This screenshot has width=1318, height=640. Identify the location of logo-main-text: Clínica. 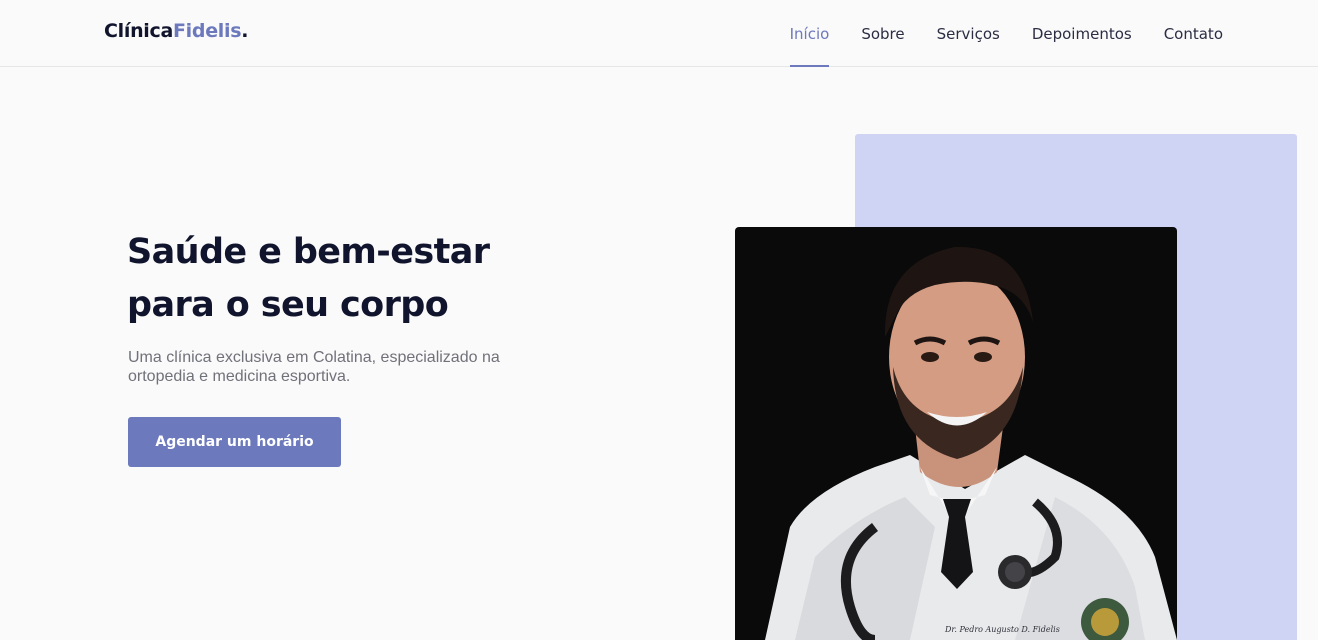
(138, 31).